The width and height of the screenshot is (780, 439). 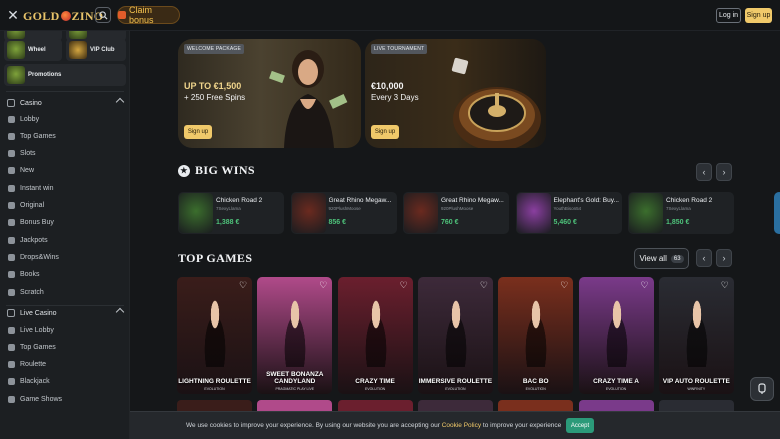 What do you see at coordinates (30, 275) in the screenshot?
I see `sidebar-item-label: Books` at bounding box center [30, 275].